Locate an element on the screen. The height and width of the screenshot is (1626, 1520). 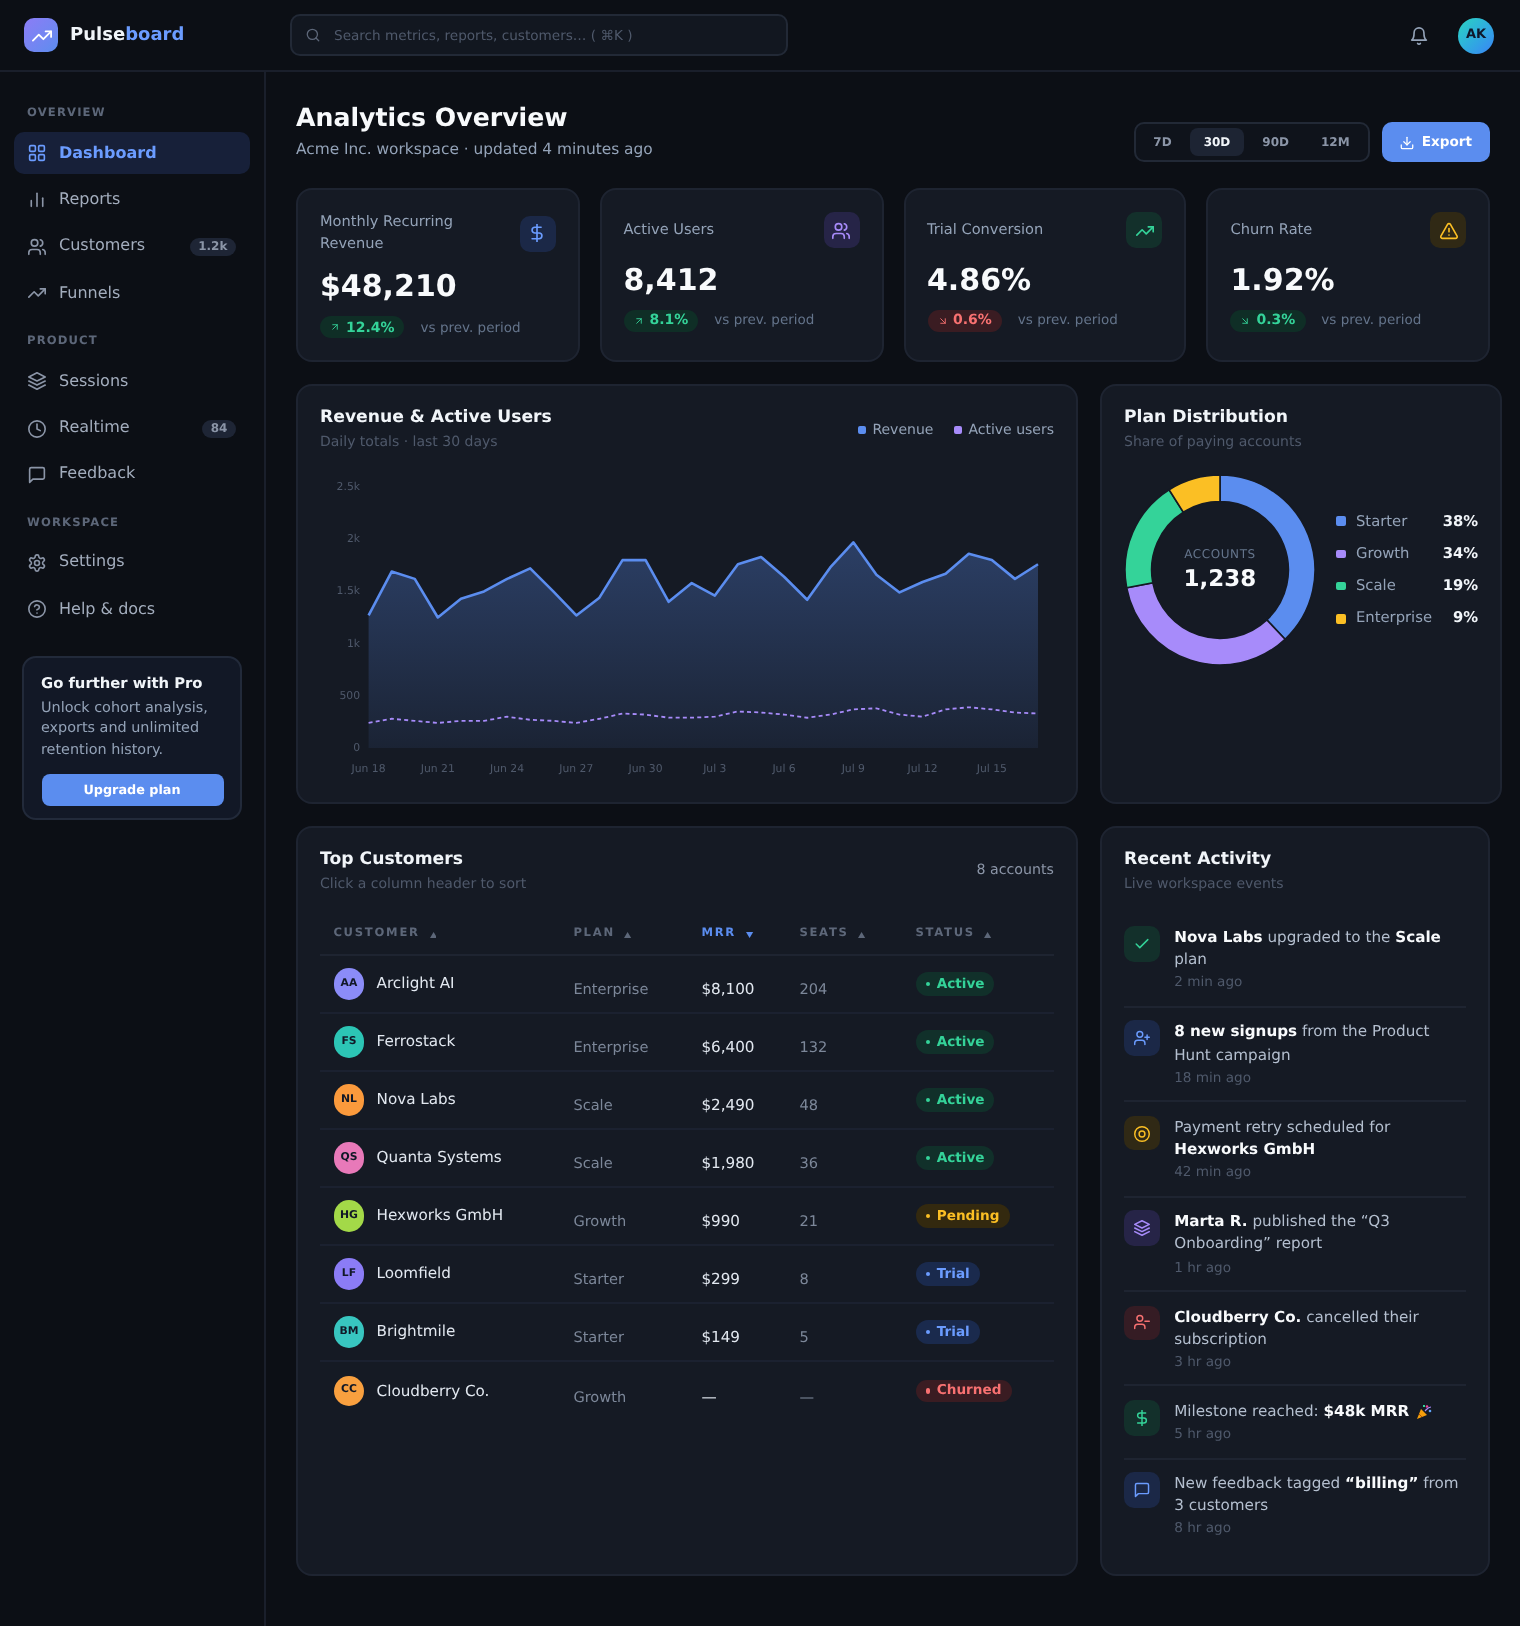
center-value: 1,238 is located at coordinates (1220, 578).